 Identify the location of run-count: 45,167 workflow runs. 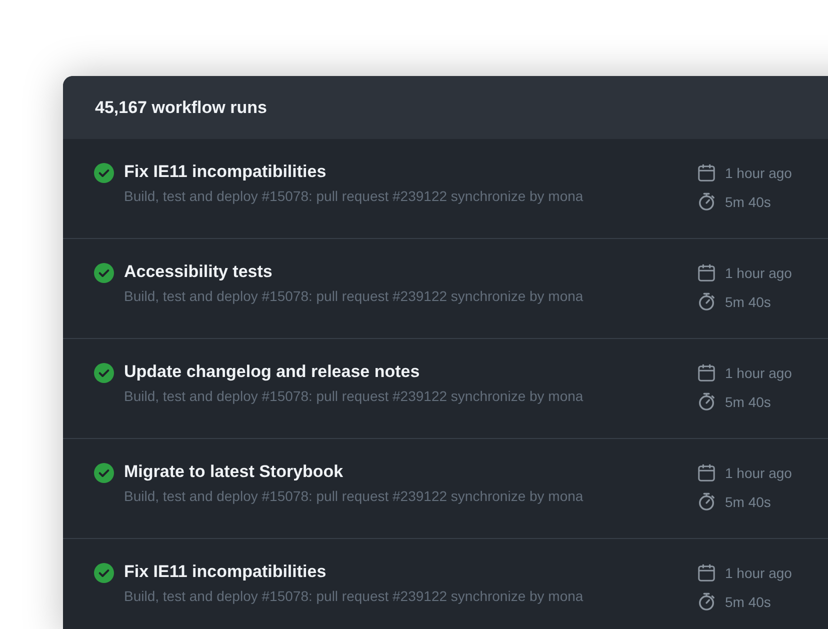
(181, 108).